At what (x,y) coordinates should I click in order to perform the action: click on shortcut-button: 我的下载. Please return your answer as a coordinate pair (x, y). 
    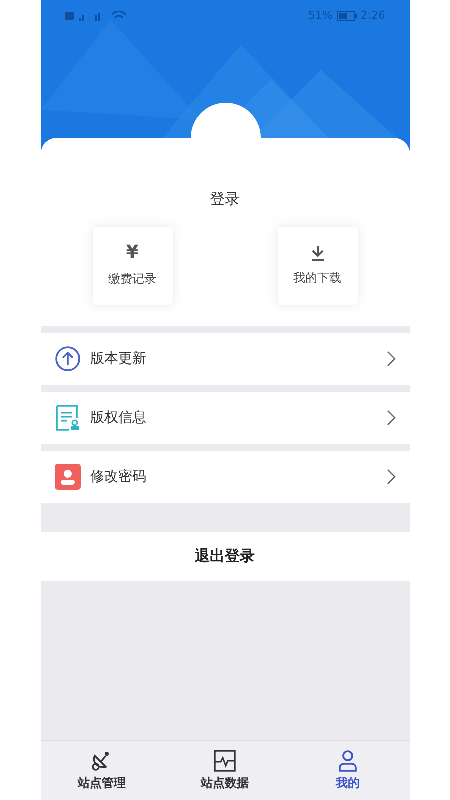
    Looking at the image, I should click on (318, 265).